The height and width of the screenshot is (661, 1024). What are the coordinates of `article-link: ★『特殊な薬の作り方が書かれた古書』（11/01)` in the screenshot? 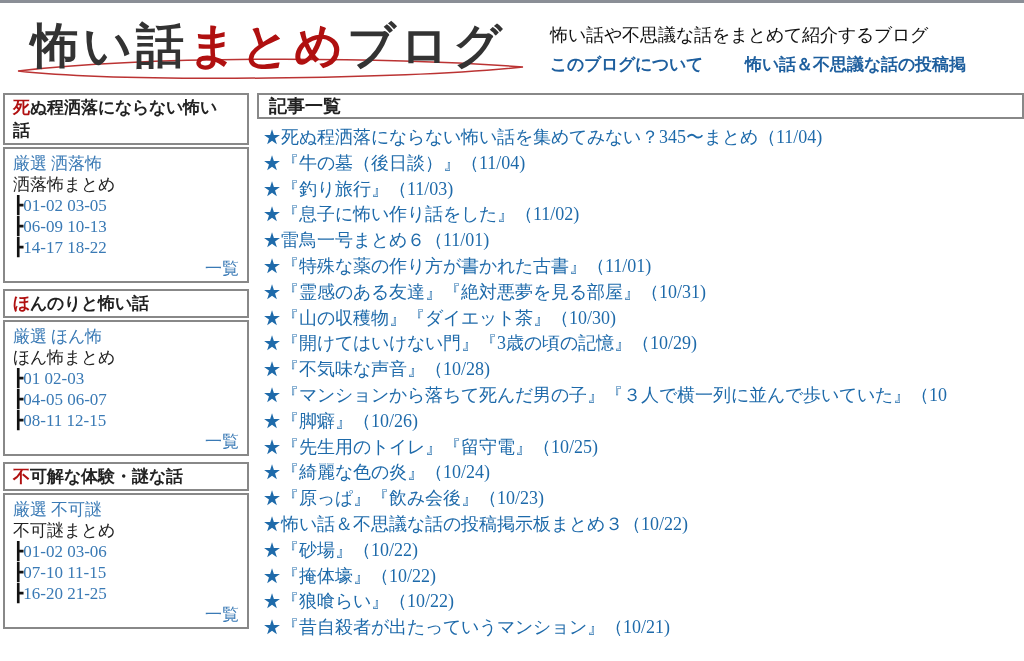 It's located at (457, 267).